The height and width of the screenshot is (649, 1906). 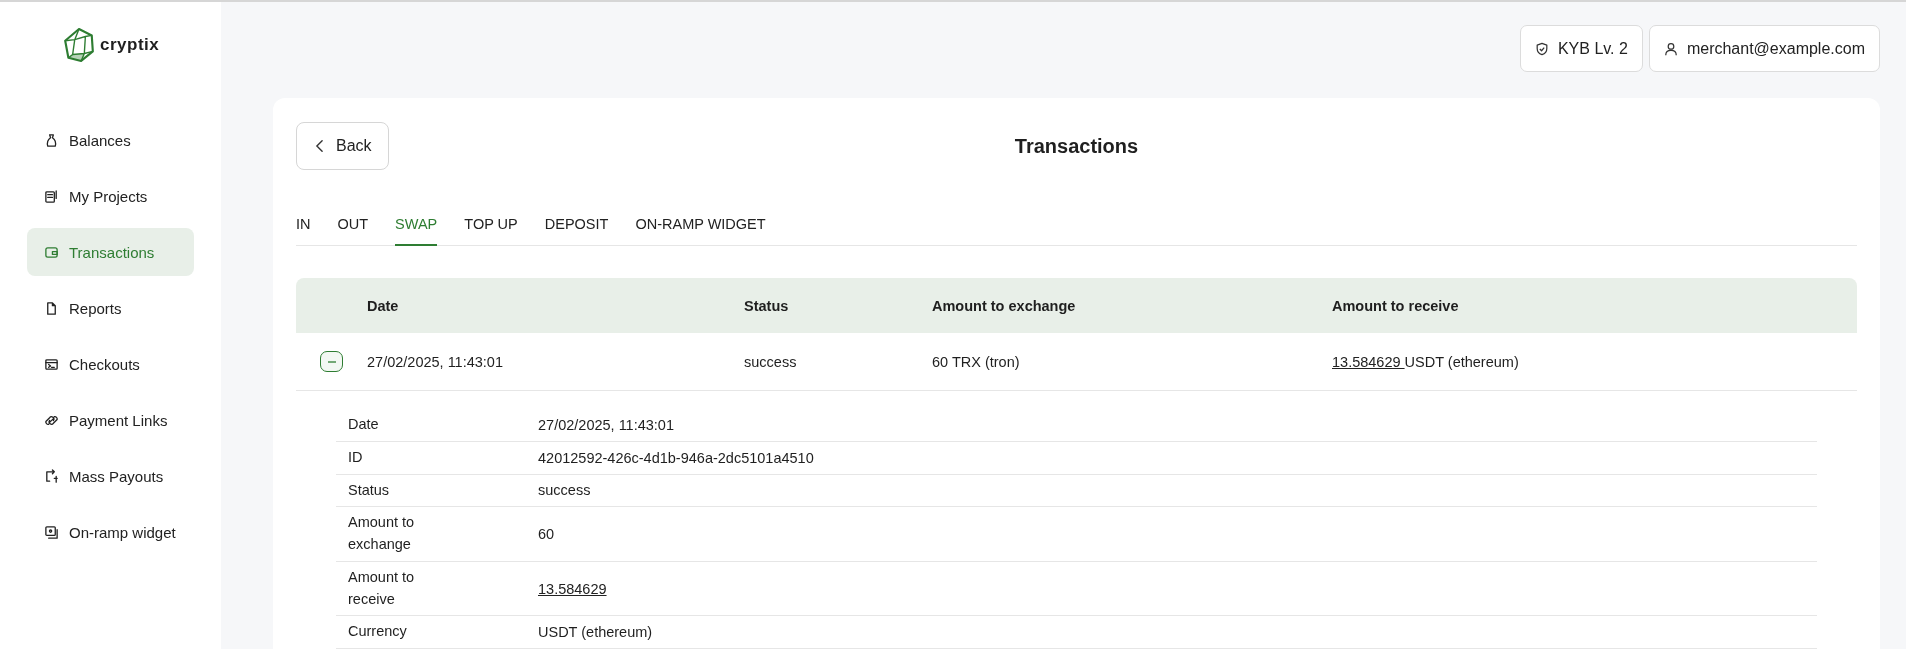 I want to click on table-cell-text: 60 TRX (tron), so click(x=976, y=361).